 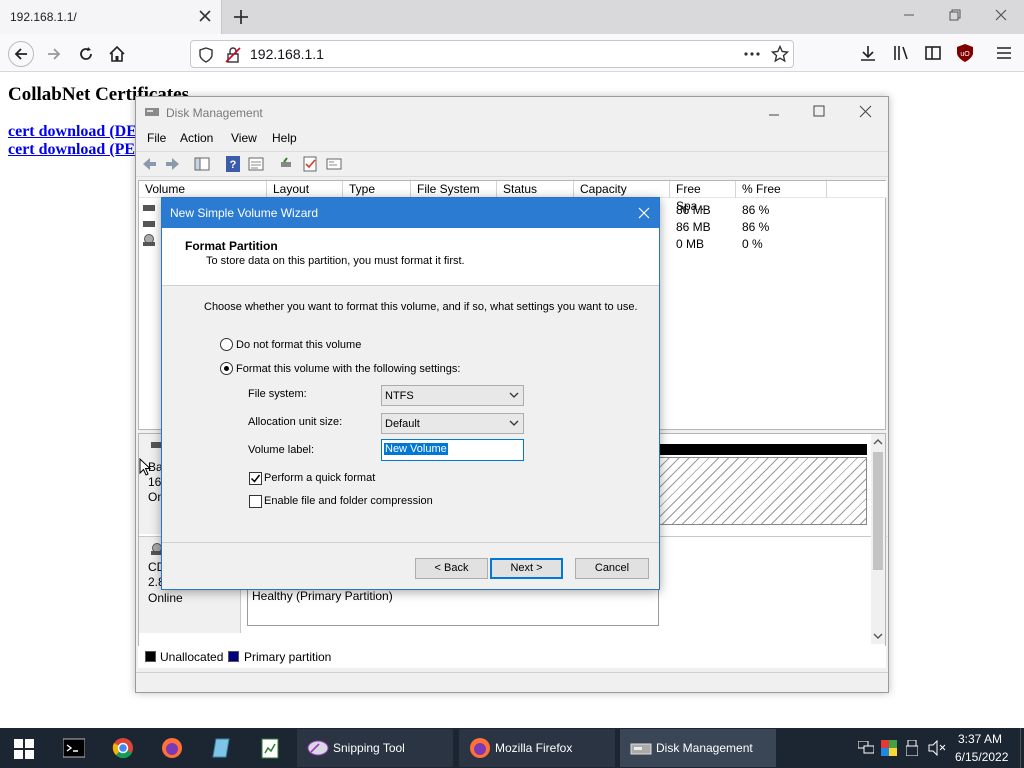 I want to click on row-2-free-space: 86 MB, so click(x=693, y=227).